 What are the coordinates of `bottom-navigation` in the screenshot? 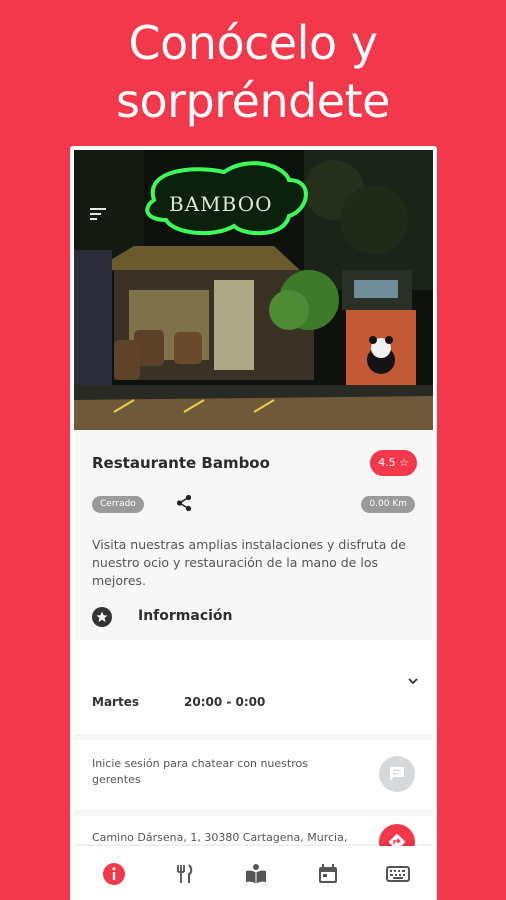 It's located at (253, 873).